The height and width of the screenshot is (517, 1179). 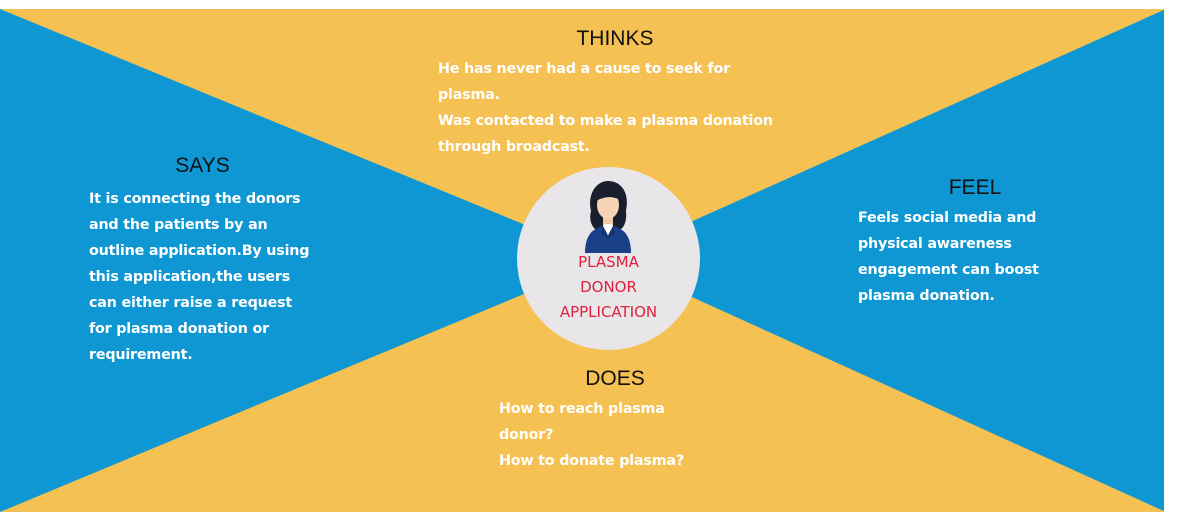 What do you see at coordinates (202, 165) in the screenshot?
I see `says-title: SAYS` at bounding box center [202, 165].